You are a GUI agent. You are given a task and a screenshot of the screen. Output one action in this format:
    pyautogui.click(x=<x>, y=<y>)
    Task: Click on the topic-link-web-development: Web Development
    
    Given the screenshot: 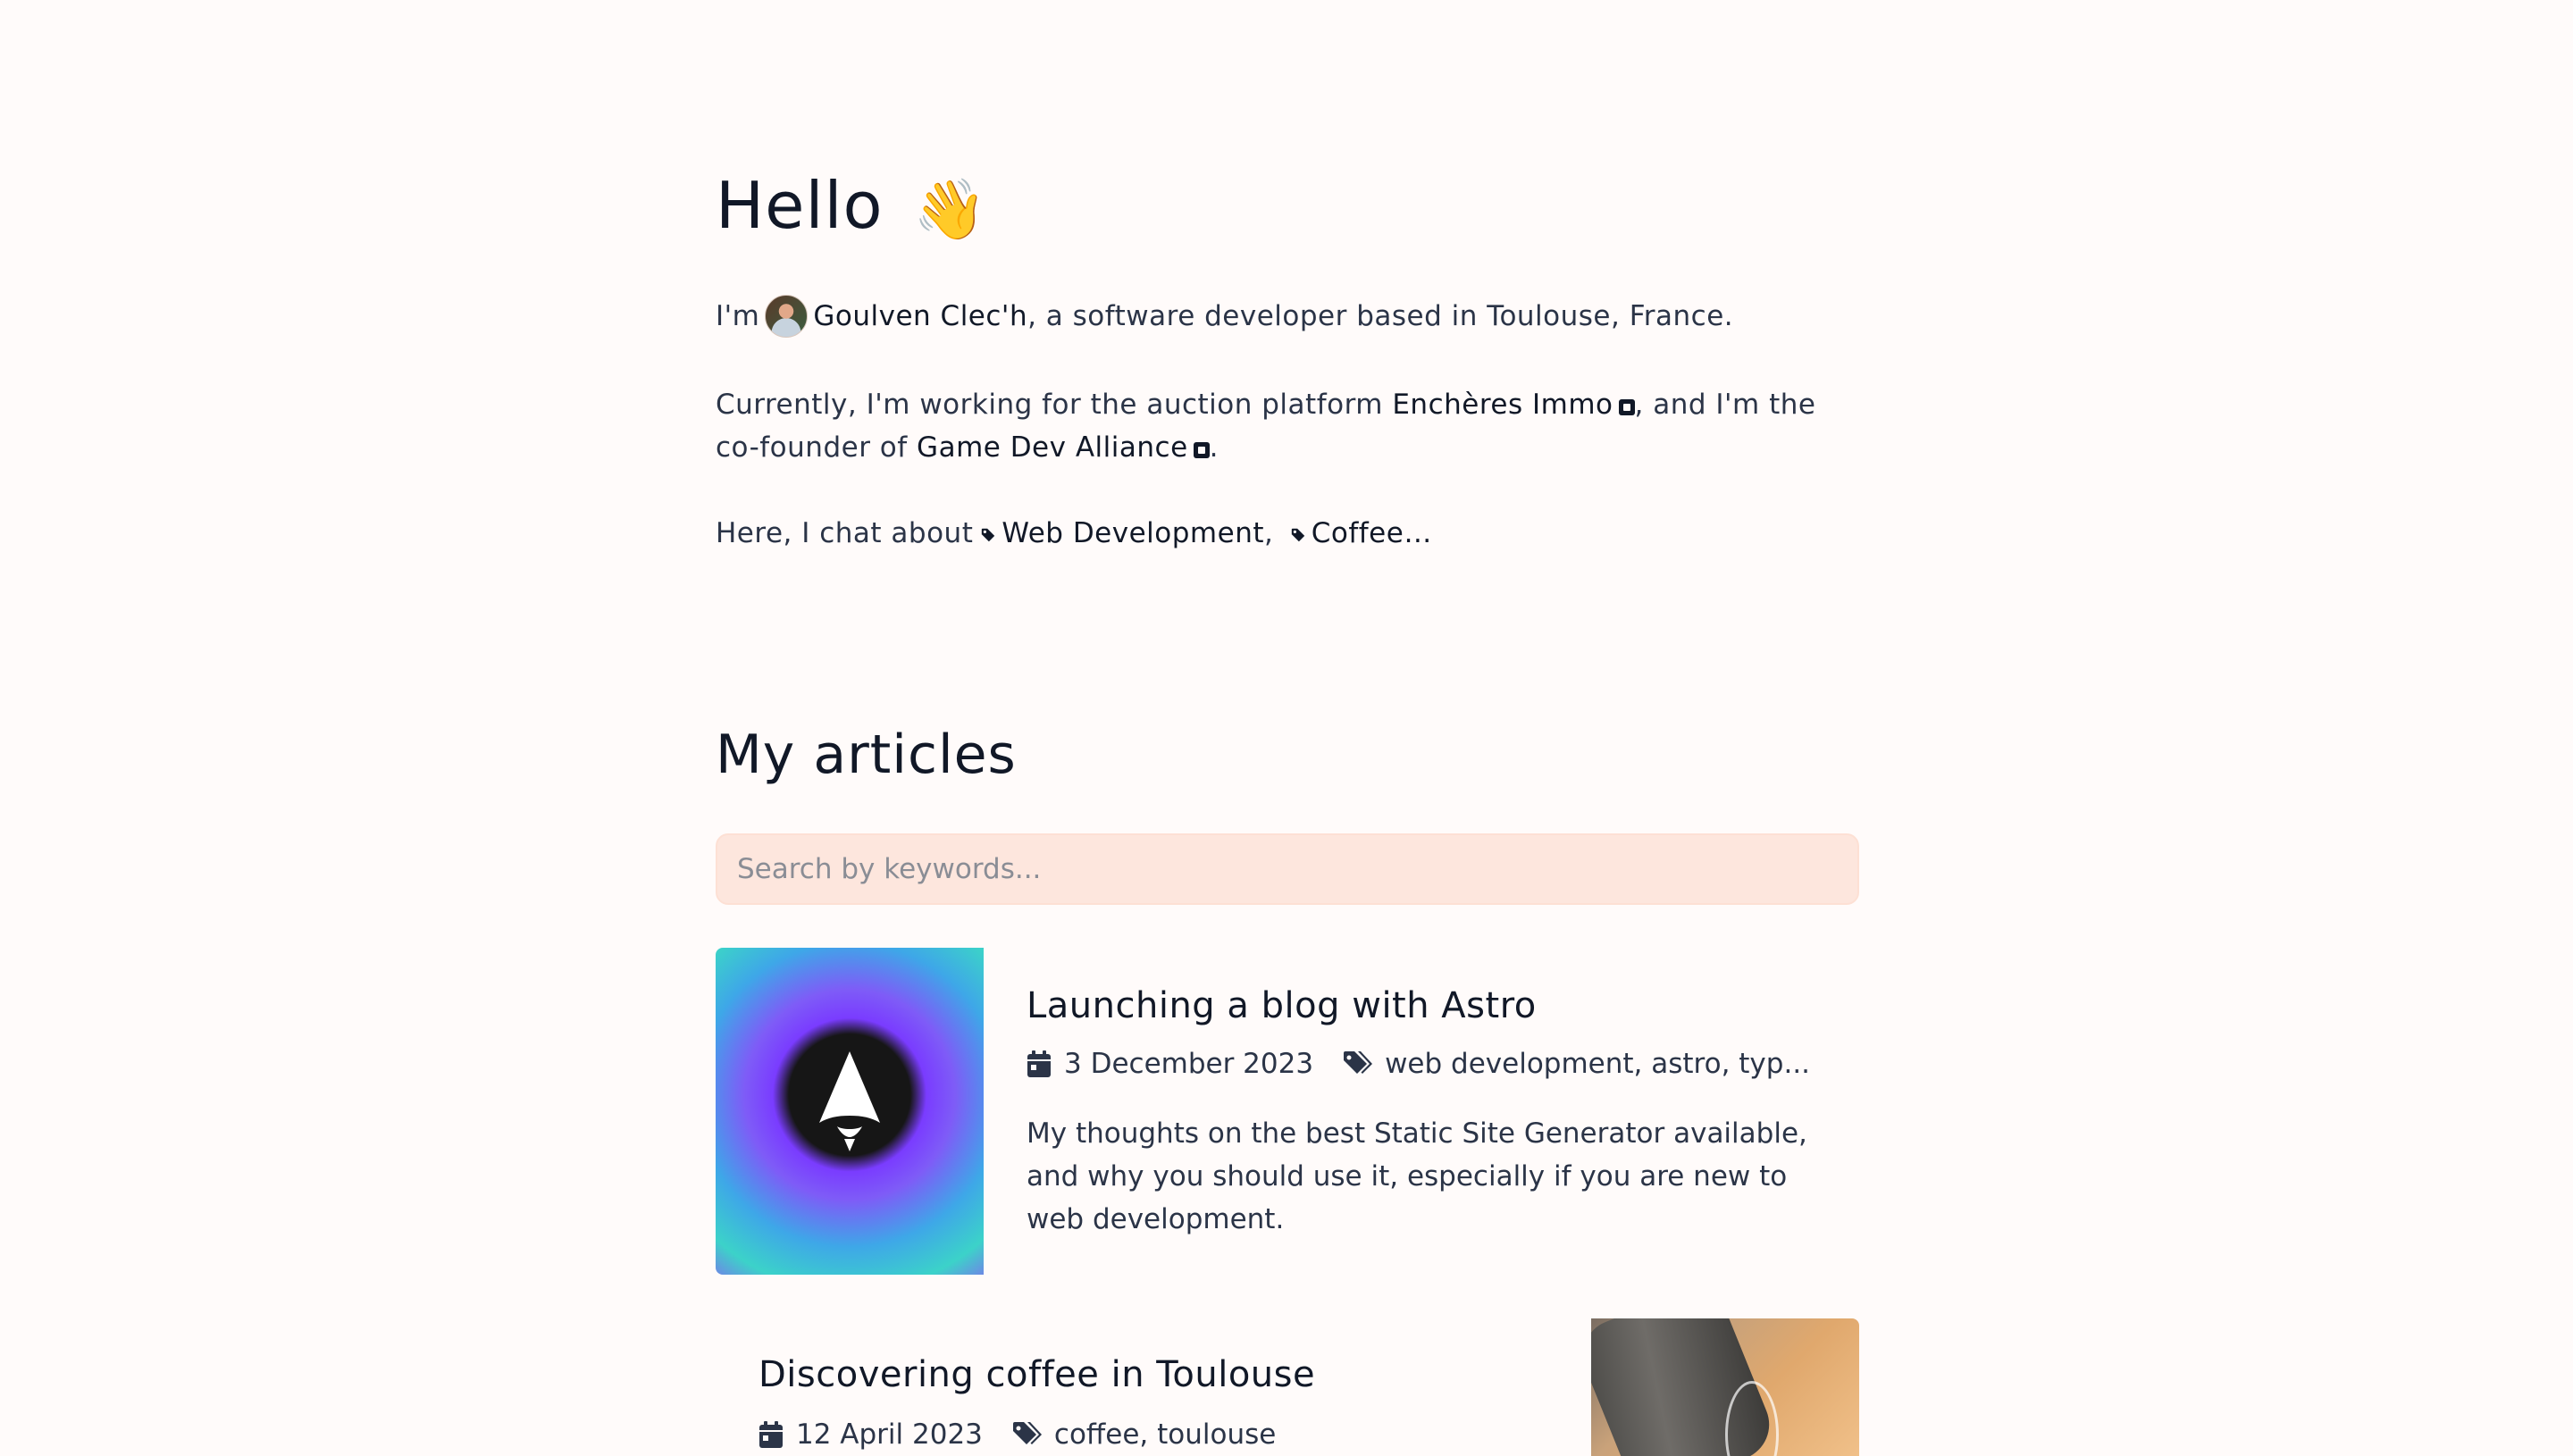 What is the action you would take?
    pyautogui.click(x=1118, y=533)
    